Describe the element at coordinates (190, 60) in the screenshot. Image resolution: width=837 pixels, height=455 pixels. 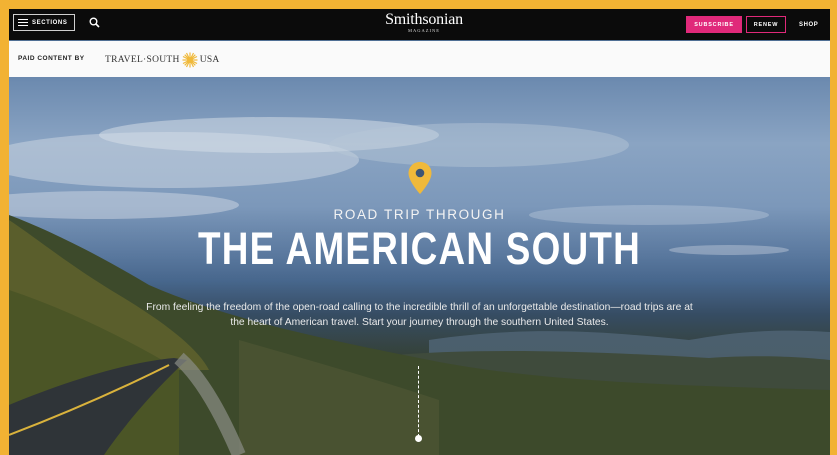
I see `sun-icon` at that location.